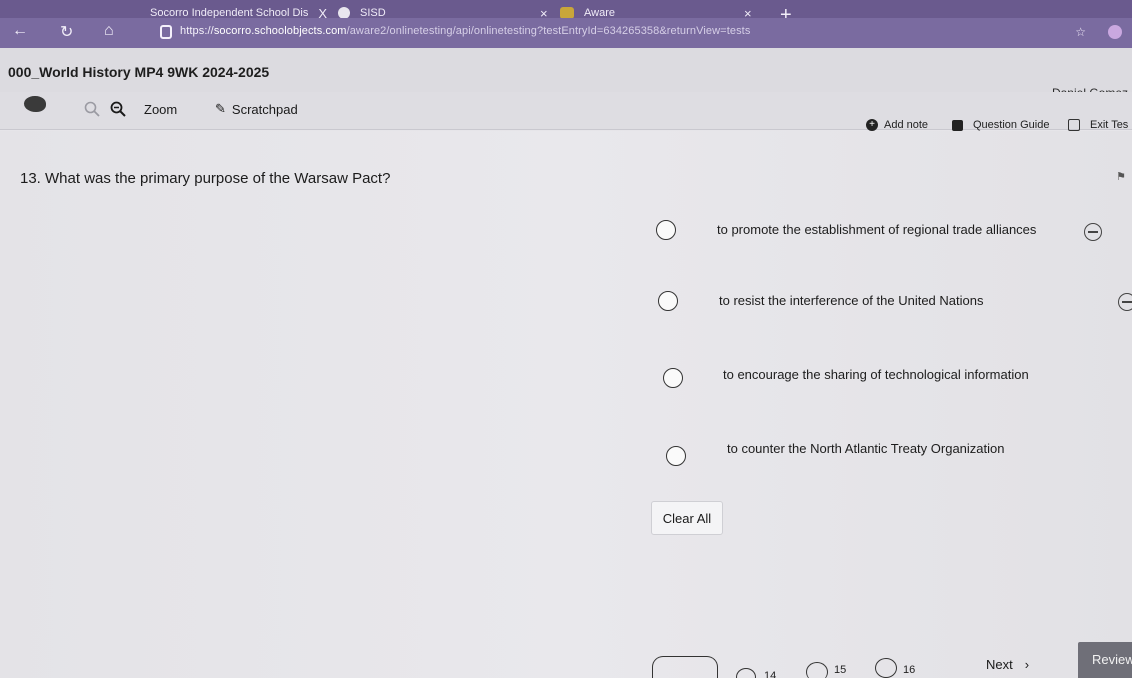  I want to click on chevron-right-icon: ›, so click(1027, 664).